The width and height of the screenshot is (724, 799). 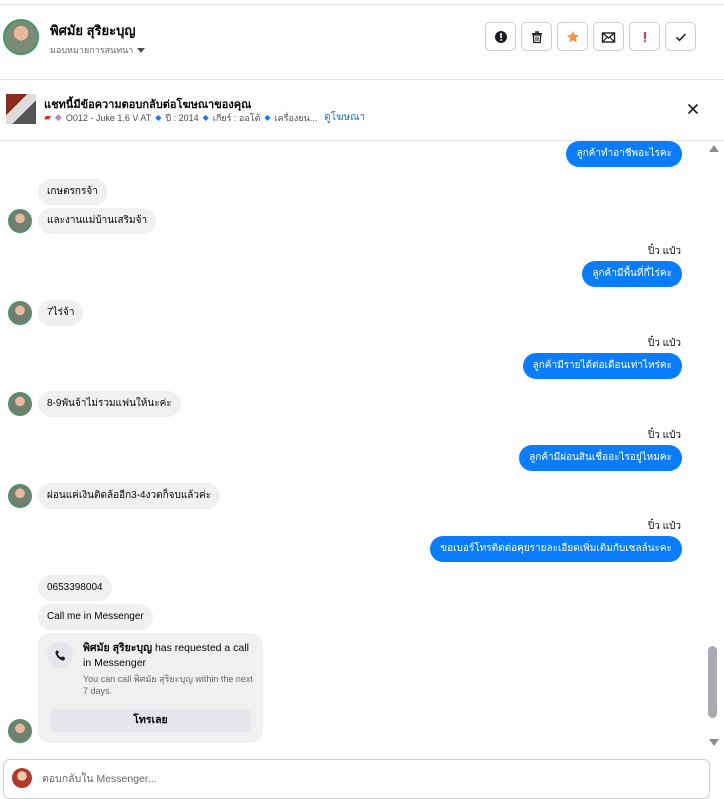 What do you see at coordinates (182, 117) in the screenshot?
I see `ad-meta-year: ปี : 2014` at bounding box center [182, 117].